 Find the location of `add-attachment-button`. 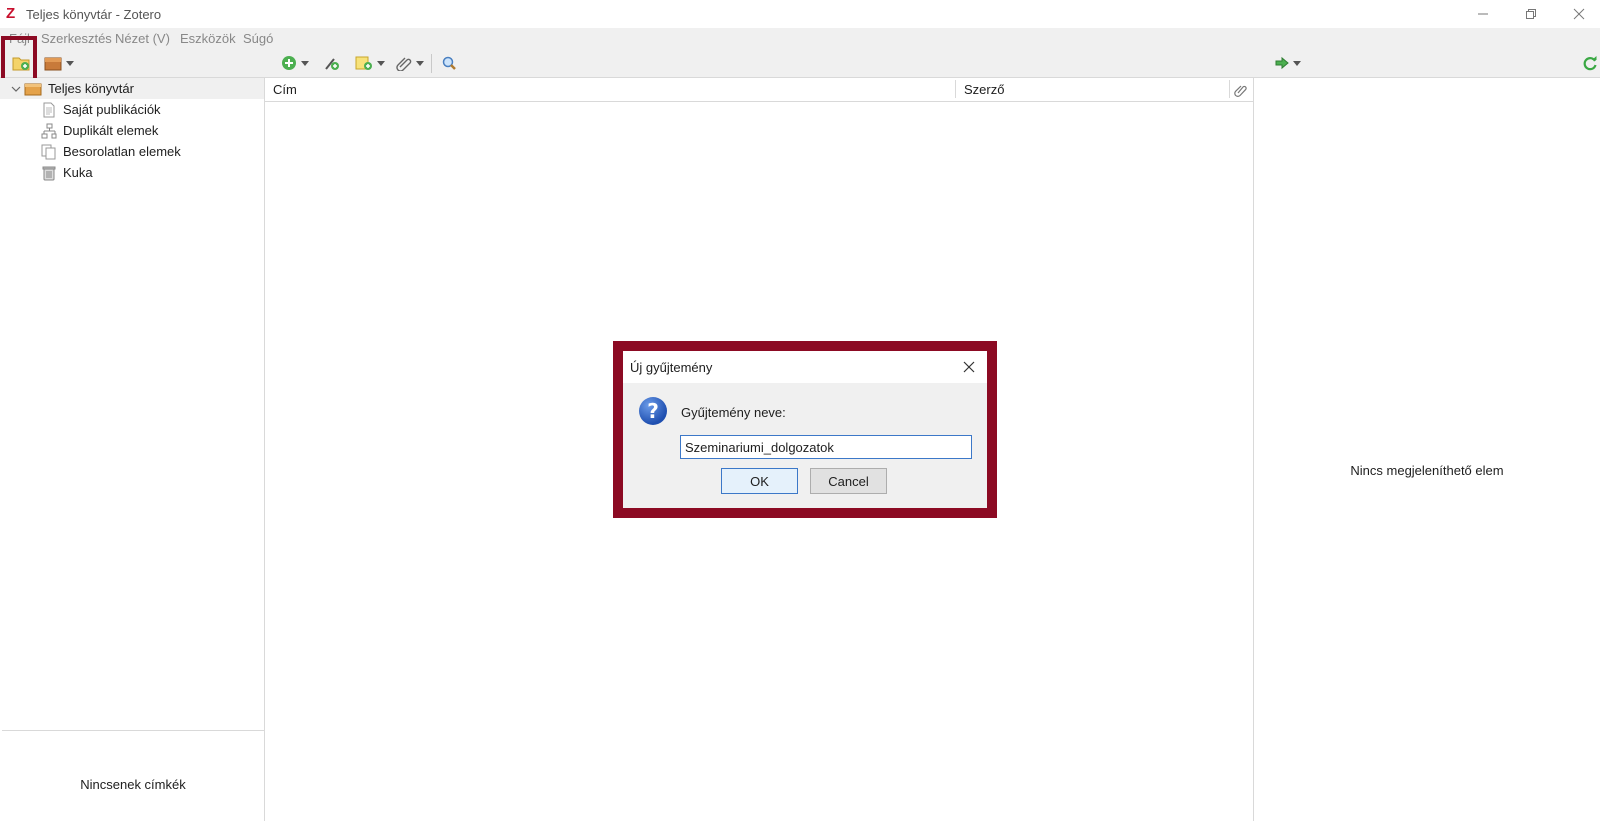

add-attachment-button is located at coordinates (410, 63).